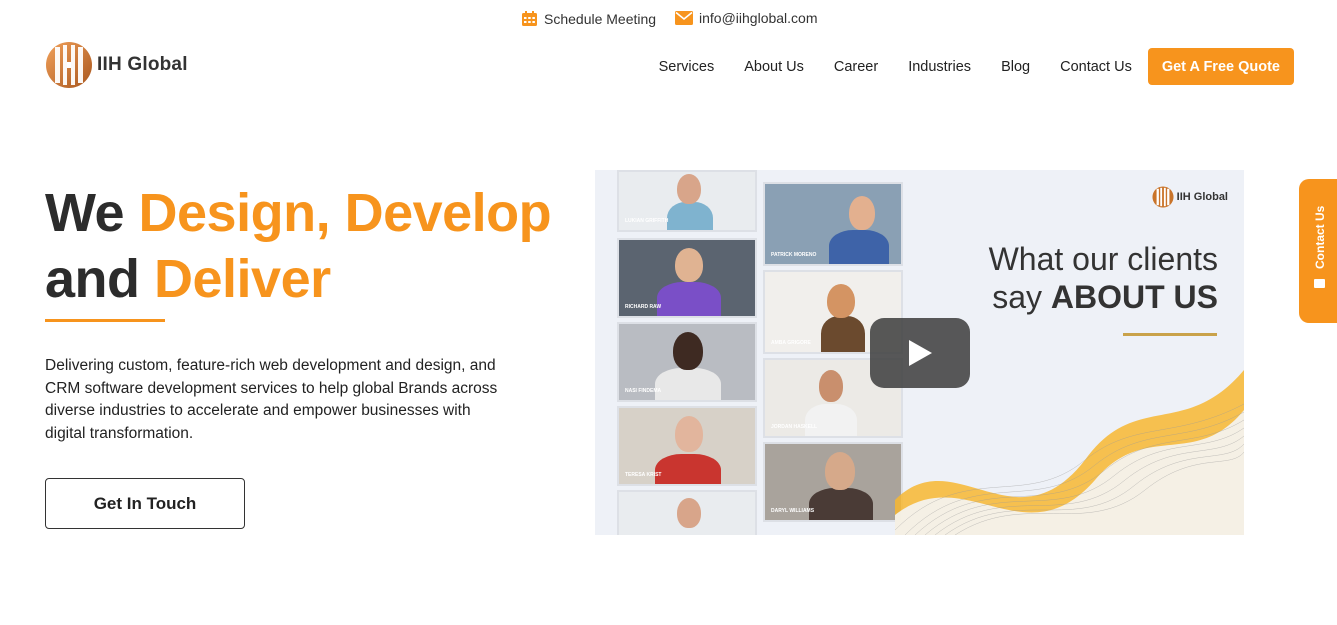 The height and width of the screenshot is (625, 1337). What do you see at coordinates (687, 67) in the screenshot?
I see `nav-services: Services` at bounding box center [687, 67].